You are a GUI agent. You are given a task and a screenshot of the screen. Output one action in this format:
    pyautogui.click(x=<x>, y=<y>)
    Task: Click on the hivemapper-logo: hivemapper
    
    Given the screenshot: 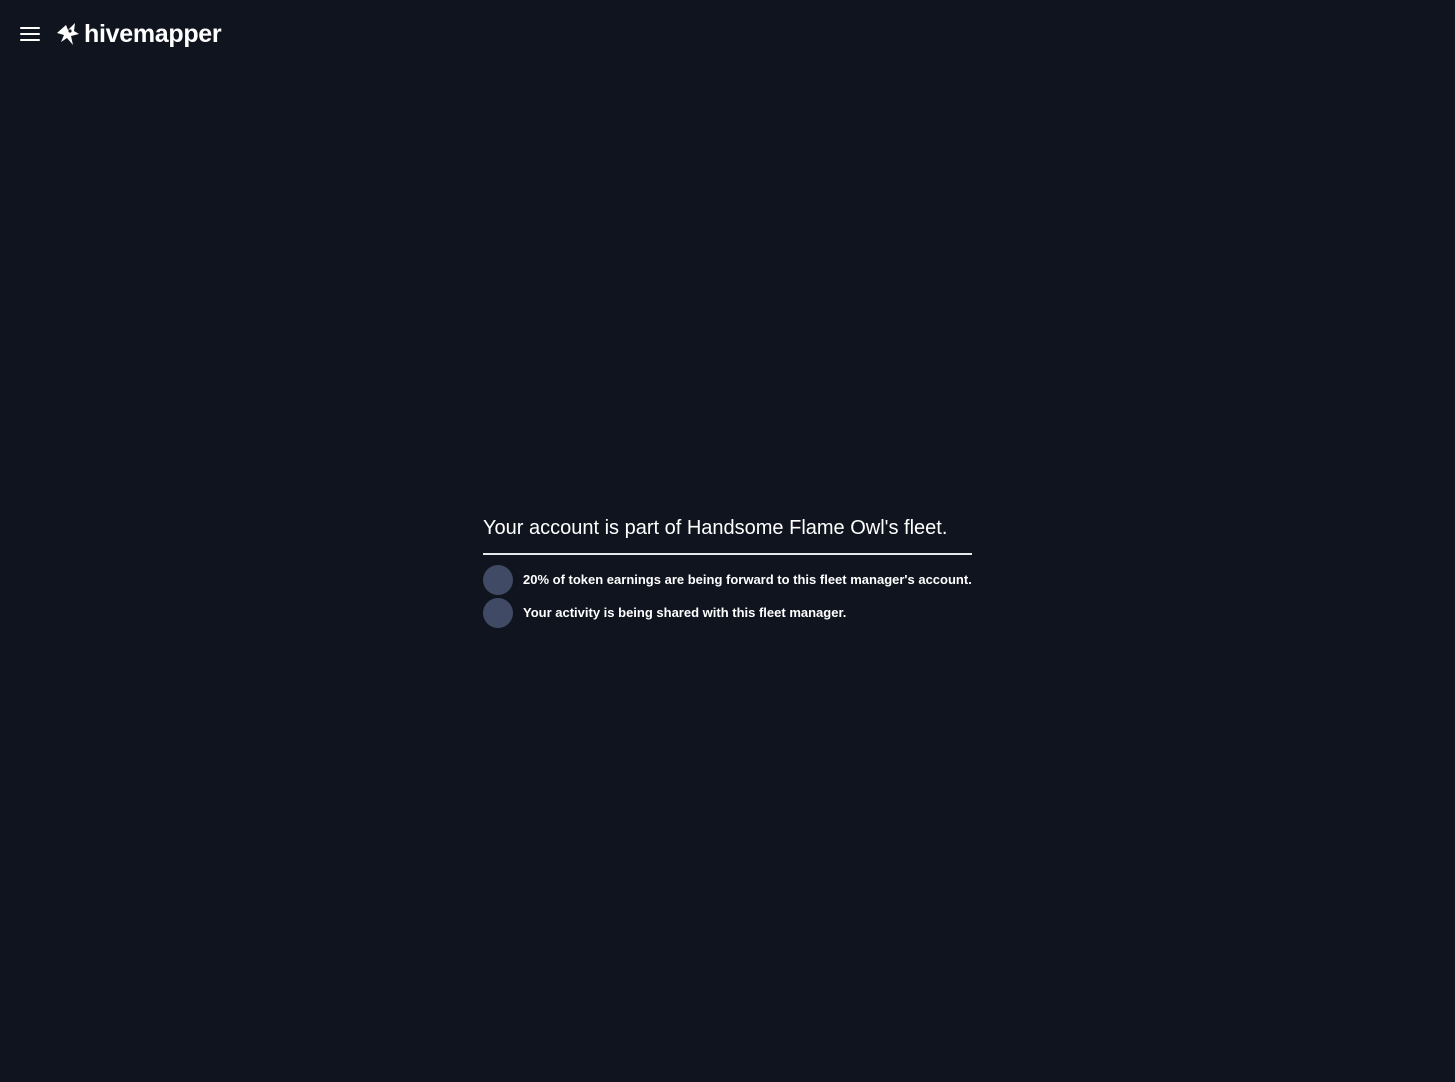 What is the action you would take?
    pyautogui.click(x=138, y=34)
    